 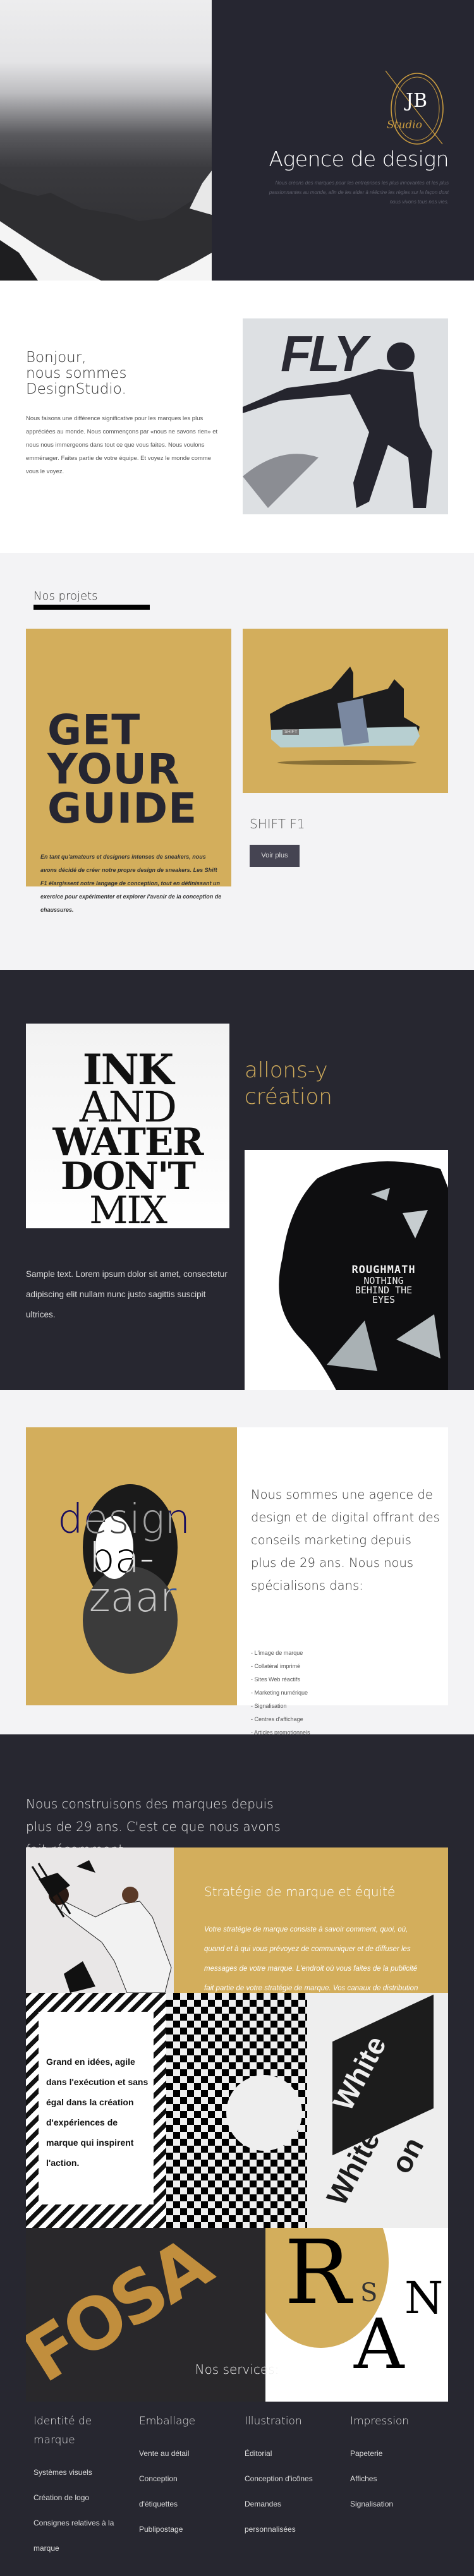 What do you see at coordinates (65, 596) in the screenshot?
I see `projects-title: Nos projets` at bounding box center [65, 596].